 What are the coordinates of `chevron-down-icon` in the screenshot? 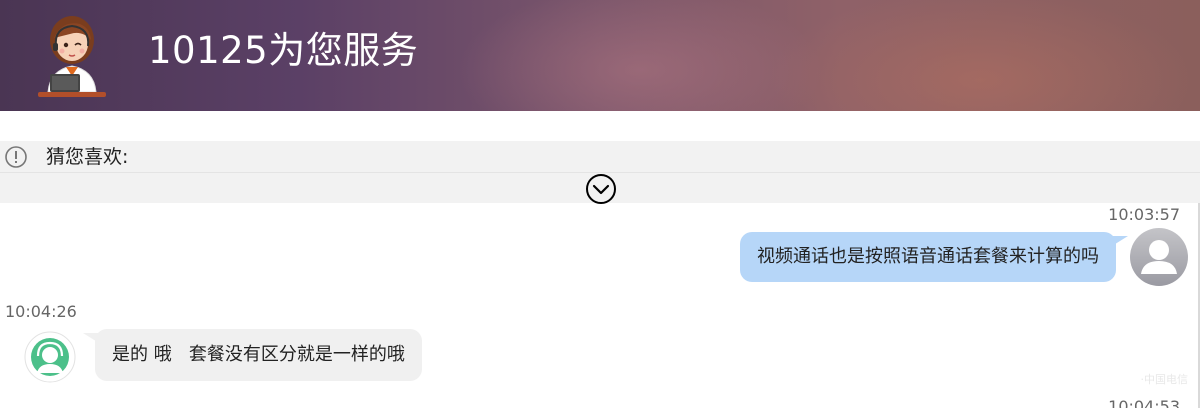 It's located at (601, 189).